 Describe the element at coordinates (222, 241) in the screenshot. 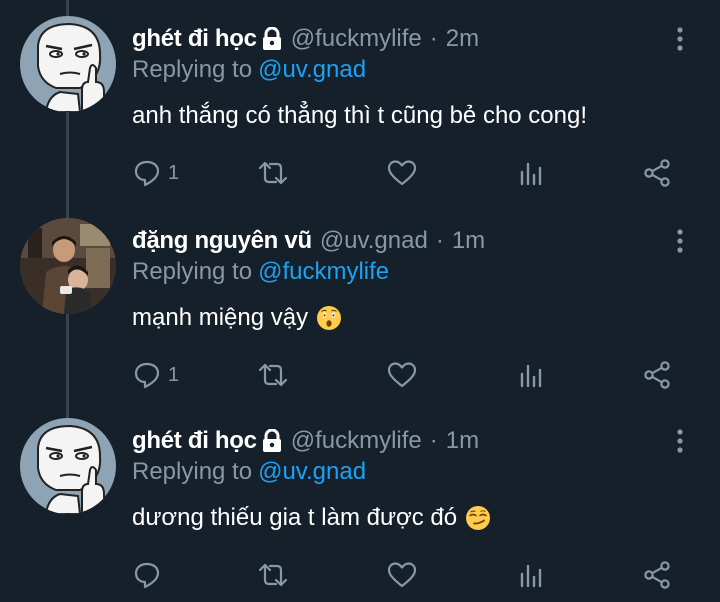

I see `display-name: đặng nguyên vũ` at that location.